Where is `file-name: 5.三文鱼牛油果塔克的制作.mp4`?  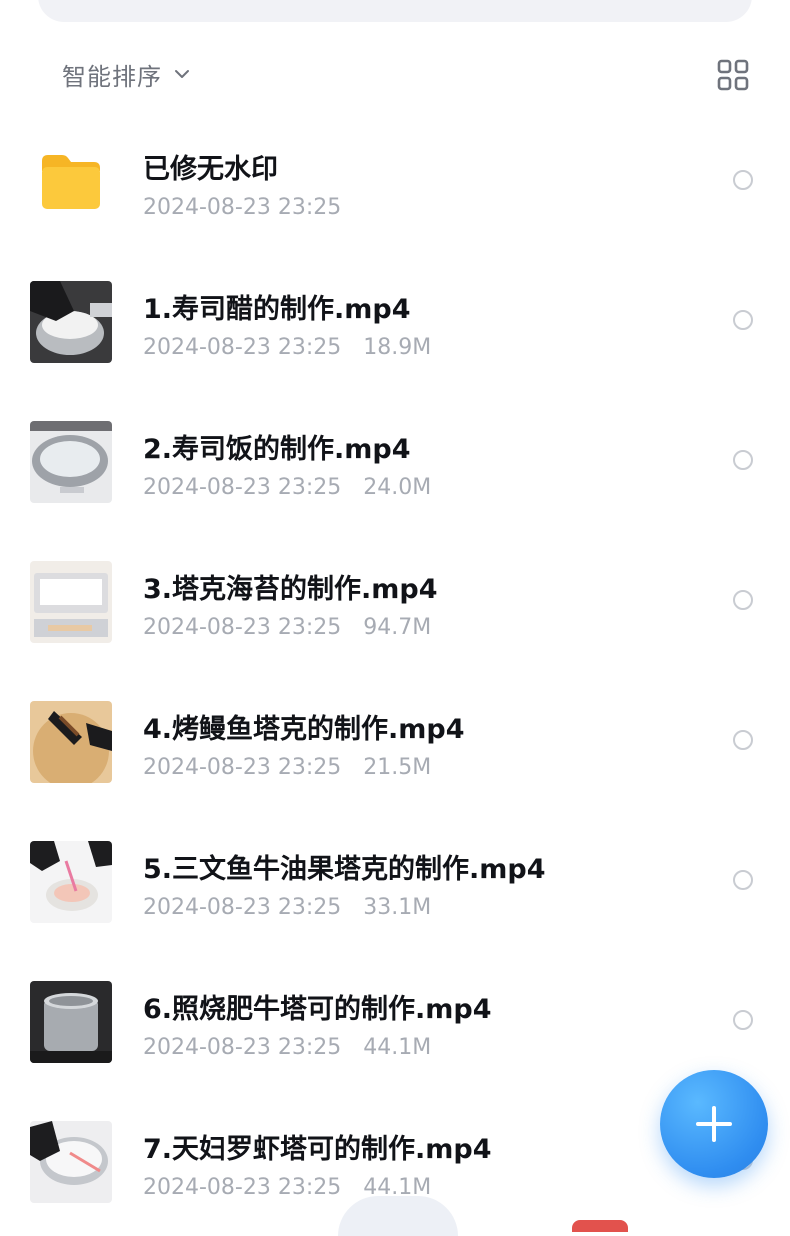 file-name: 5.三文鱼牛油果塔克的制作.mp4 is located at coordinates (344, 869).